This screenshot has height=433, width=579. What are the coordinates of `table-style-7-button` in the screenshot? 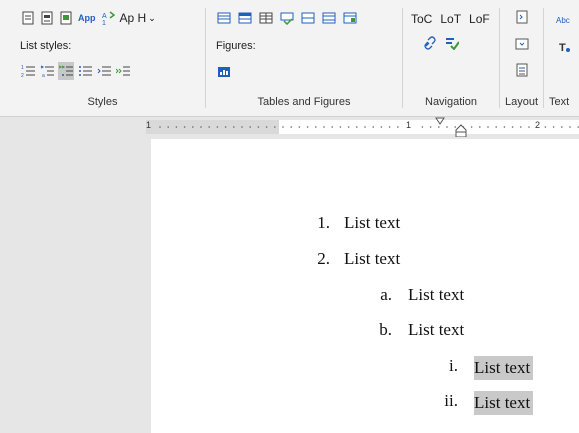 It's located at (350, 18).